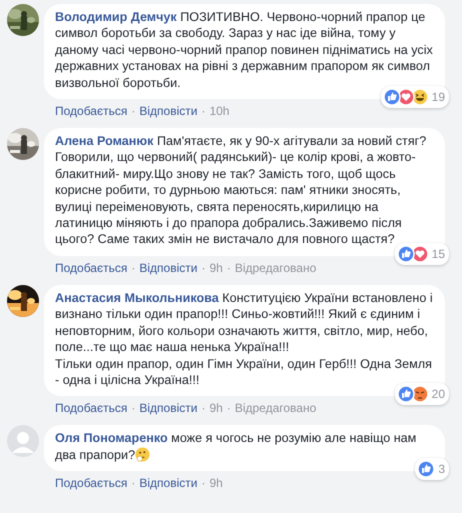  Describe the element at coordinates (438, 394) in the screenshot. I see `reaction-count: 20` at that location.